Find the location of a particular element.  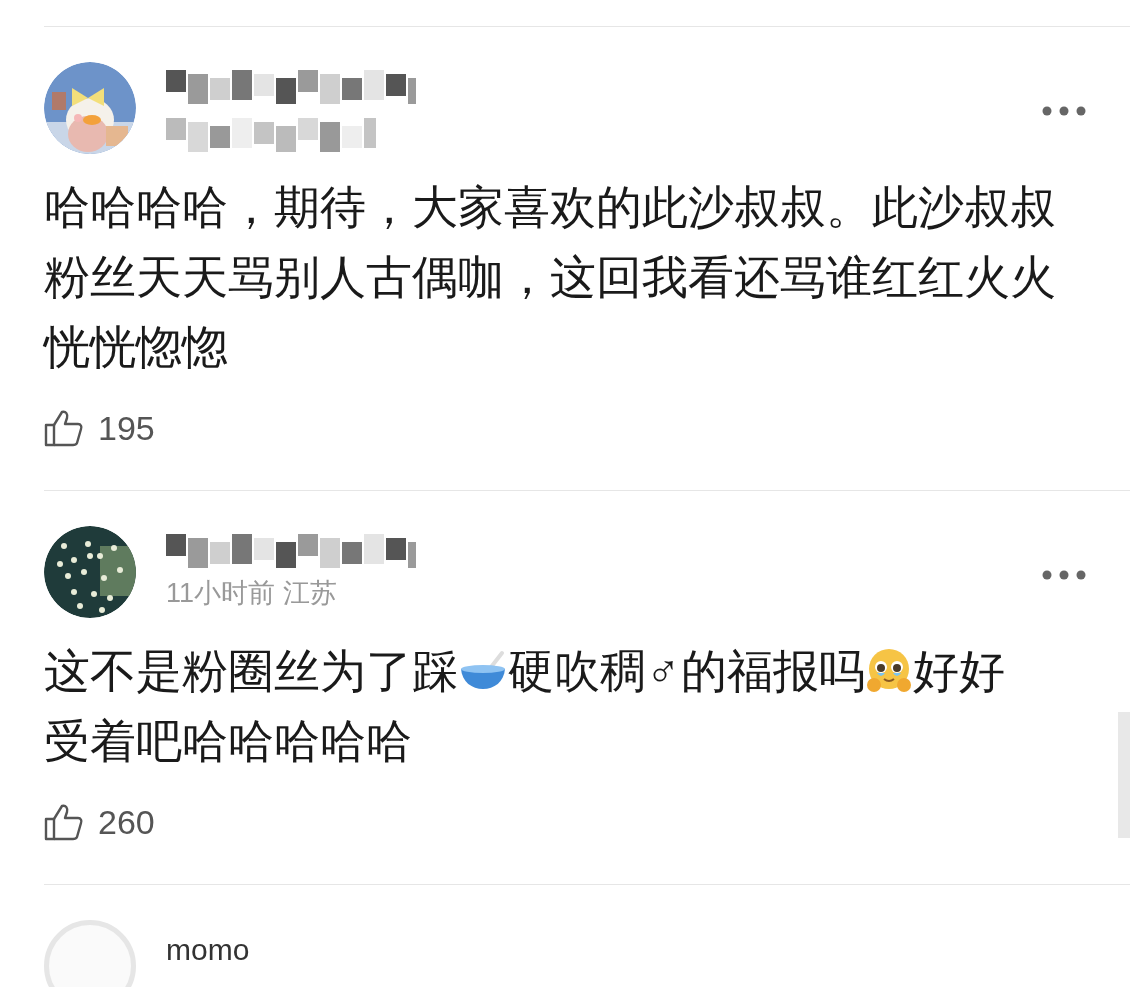

like-count: 260 is located at coordinates (126, 822).